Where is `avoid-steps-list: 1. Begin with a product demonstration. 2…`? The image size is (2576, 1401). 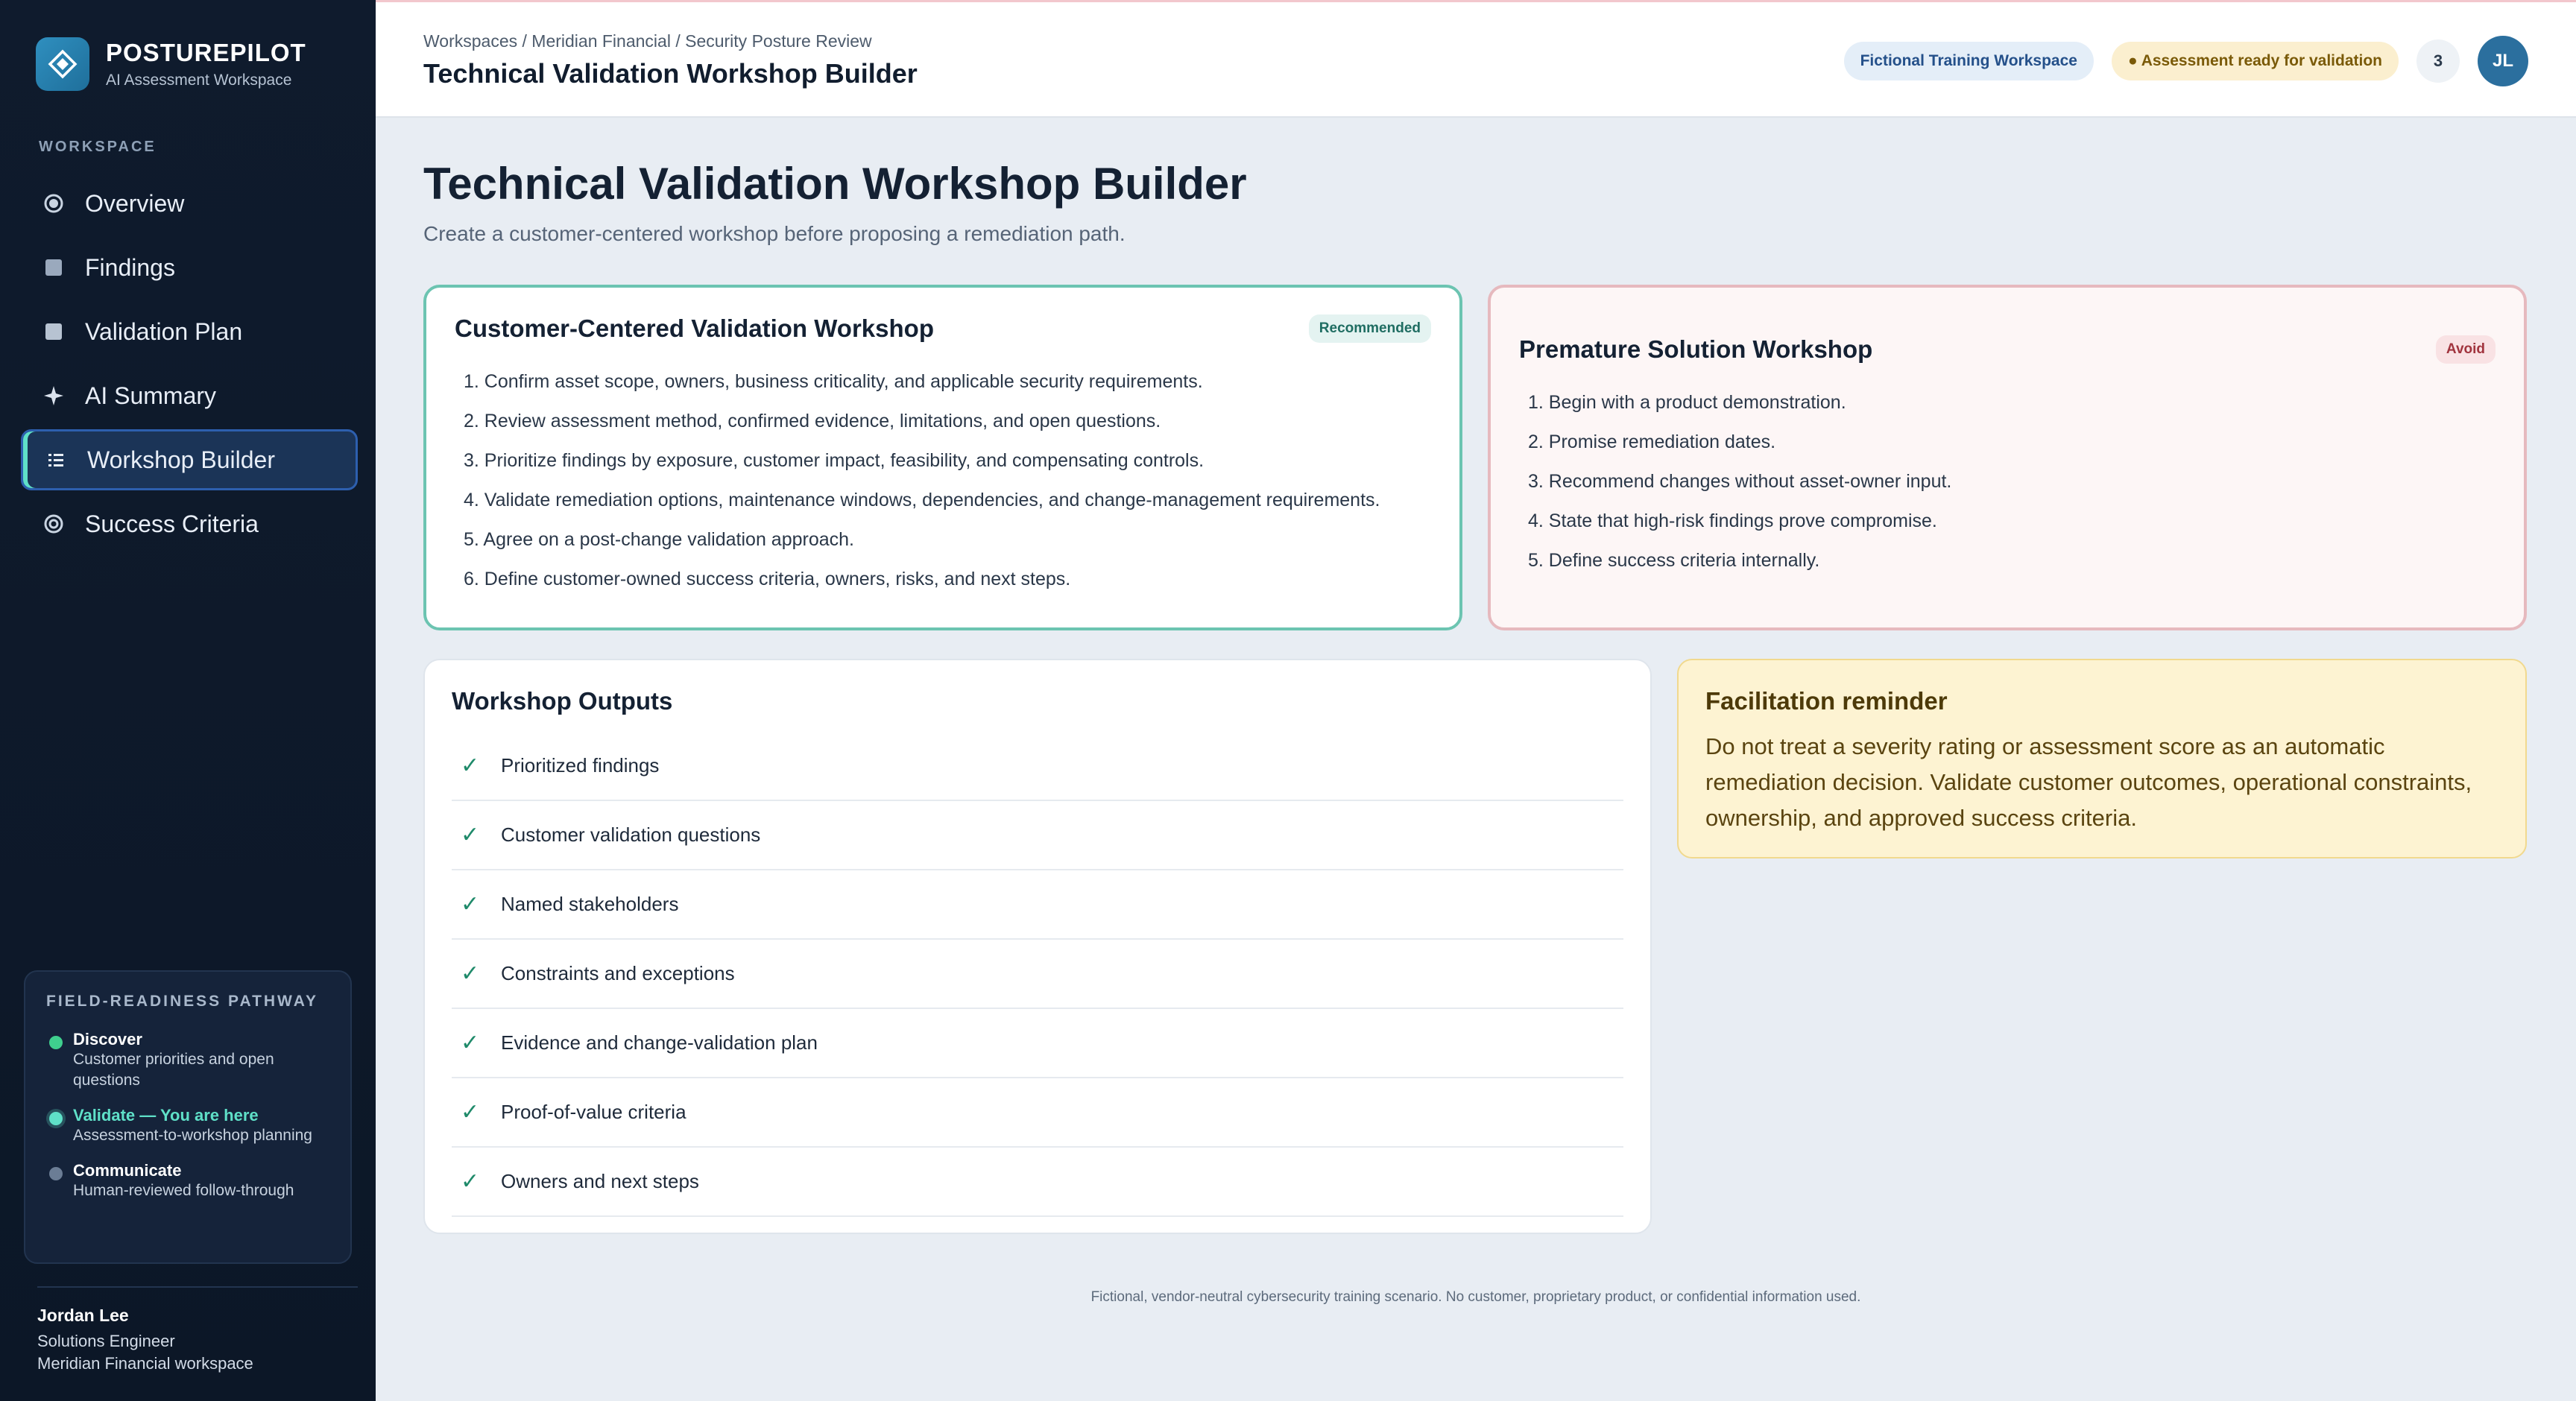 avoid-steps-list: 1. Begin with a product demonstration. 2… is located at coordinates (2007, 482).